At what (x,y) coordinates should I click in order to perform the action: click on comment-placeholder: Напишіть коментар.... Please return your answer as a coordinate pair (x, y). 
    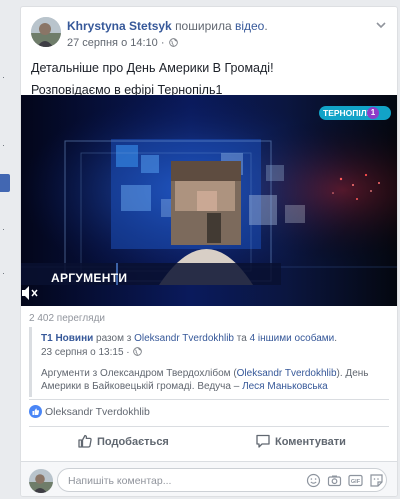
    Looking at the image, I should click on (120, 481).